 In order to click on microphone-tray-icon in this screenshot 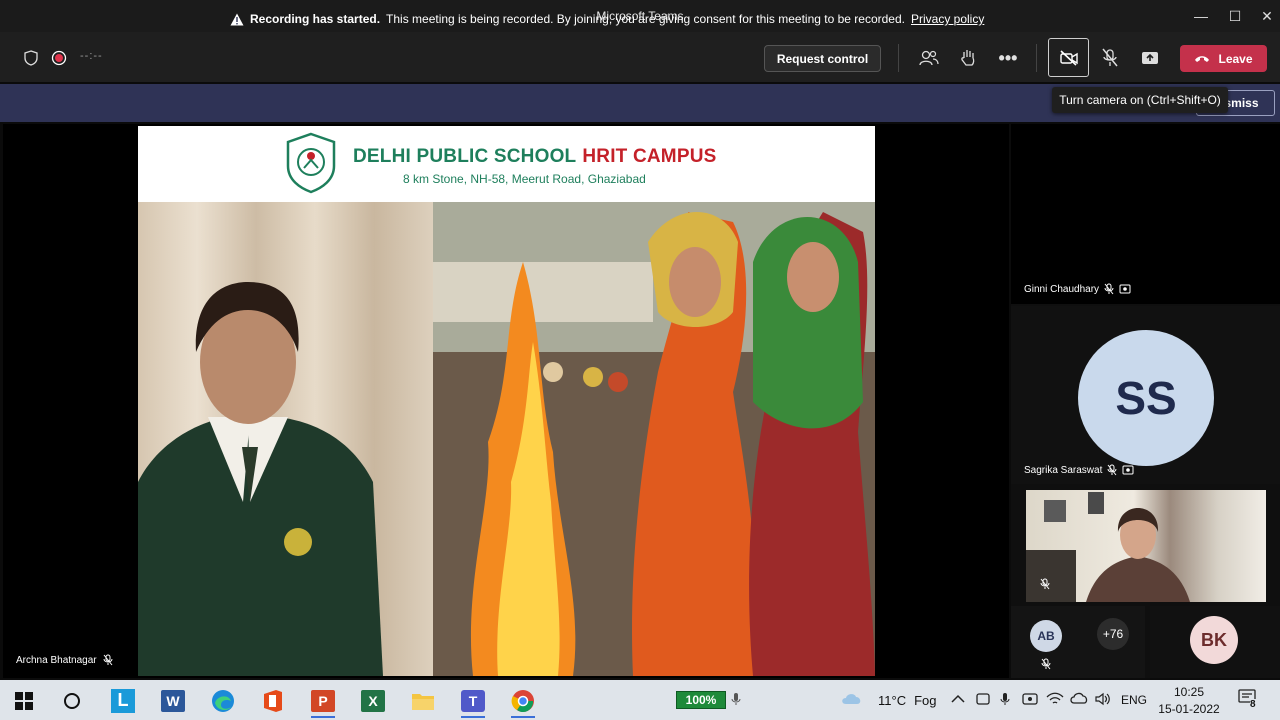, I will do `click(736, 700)`.